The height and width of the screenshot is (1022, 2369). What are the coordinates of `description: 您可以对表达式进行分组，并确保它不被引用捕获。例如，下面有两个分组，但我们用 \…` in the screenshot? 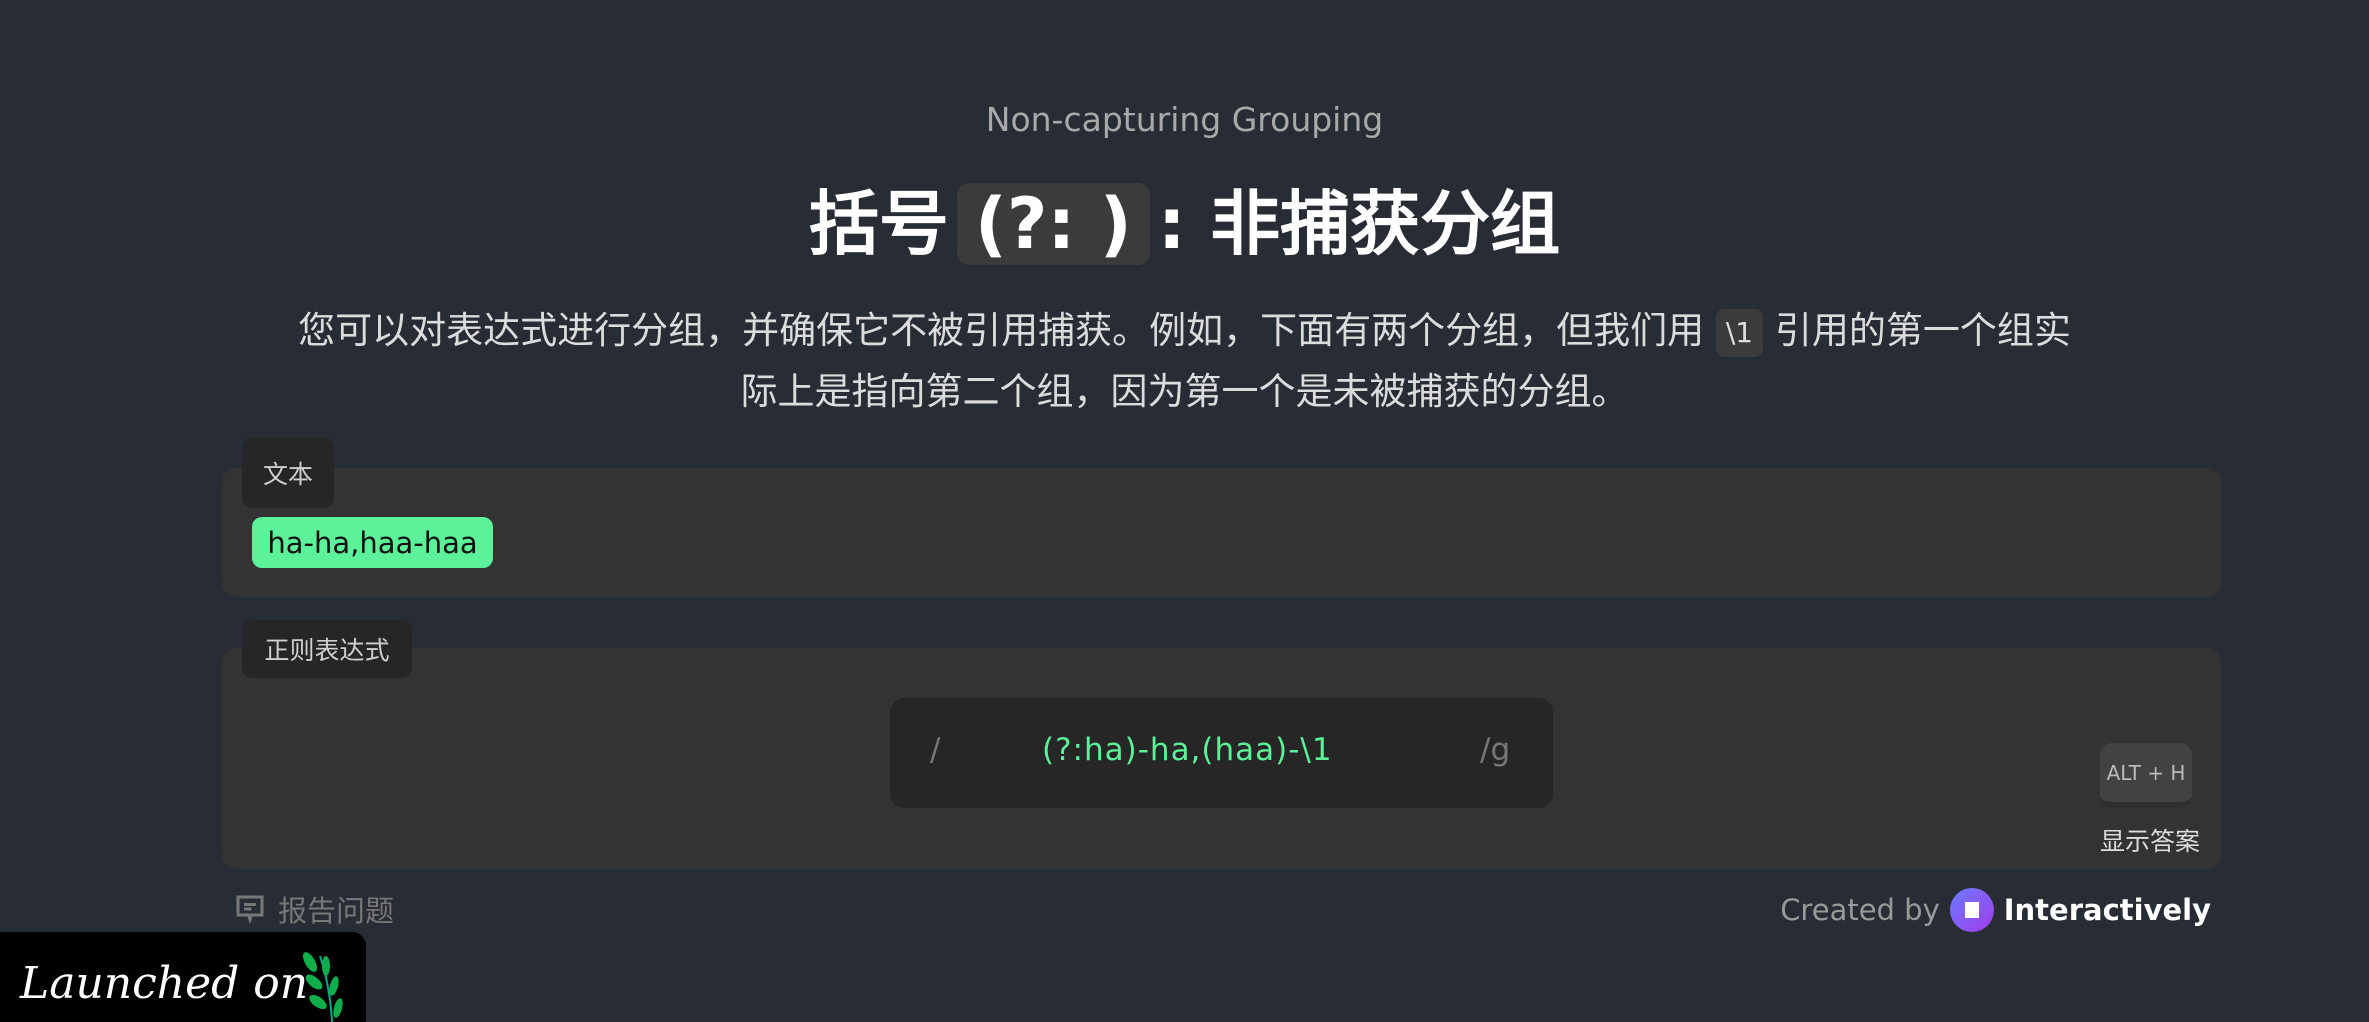 It's located at (1184, 361).